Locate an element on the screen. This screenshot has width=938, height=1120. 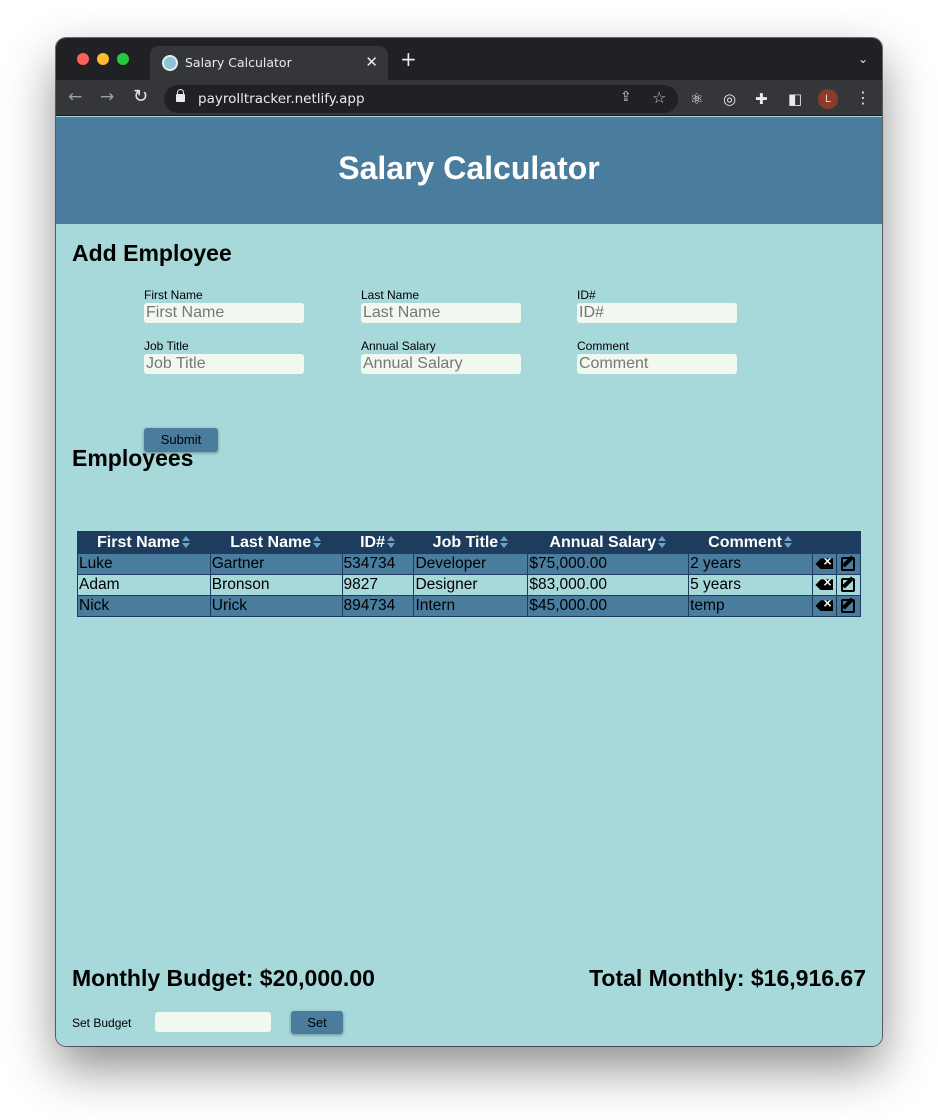
url-text: payrolltracker.netlify.app is located at coordinates (281, 99).